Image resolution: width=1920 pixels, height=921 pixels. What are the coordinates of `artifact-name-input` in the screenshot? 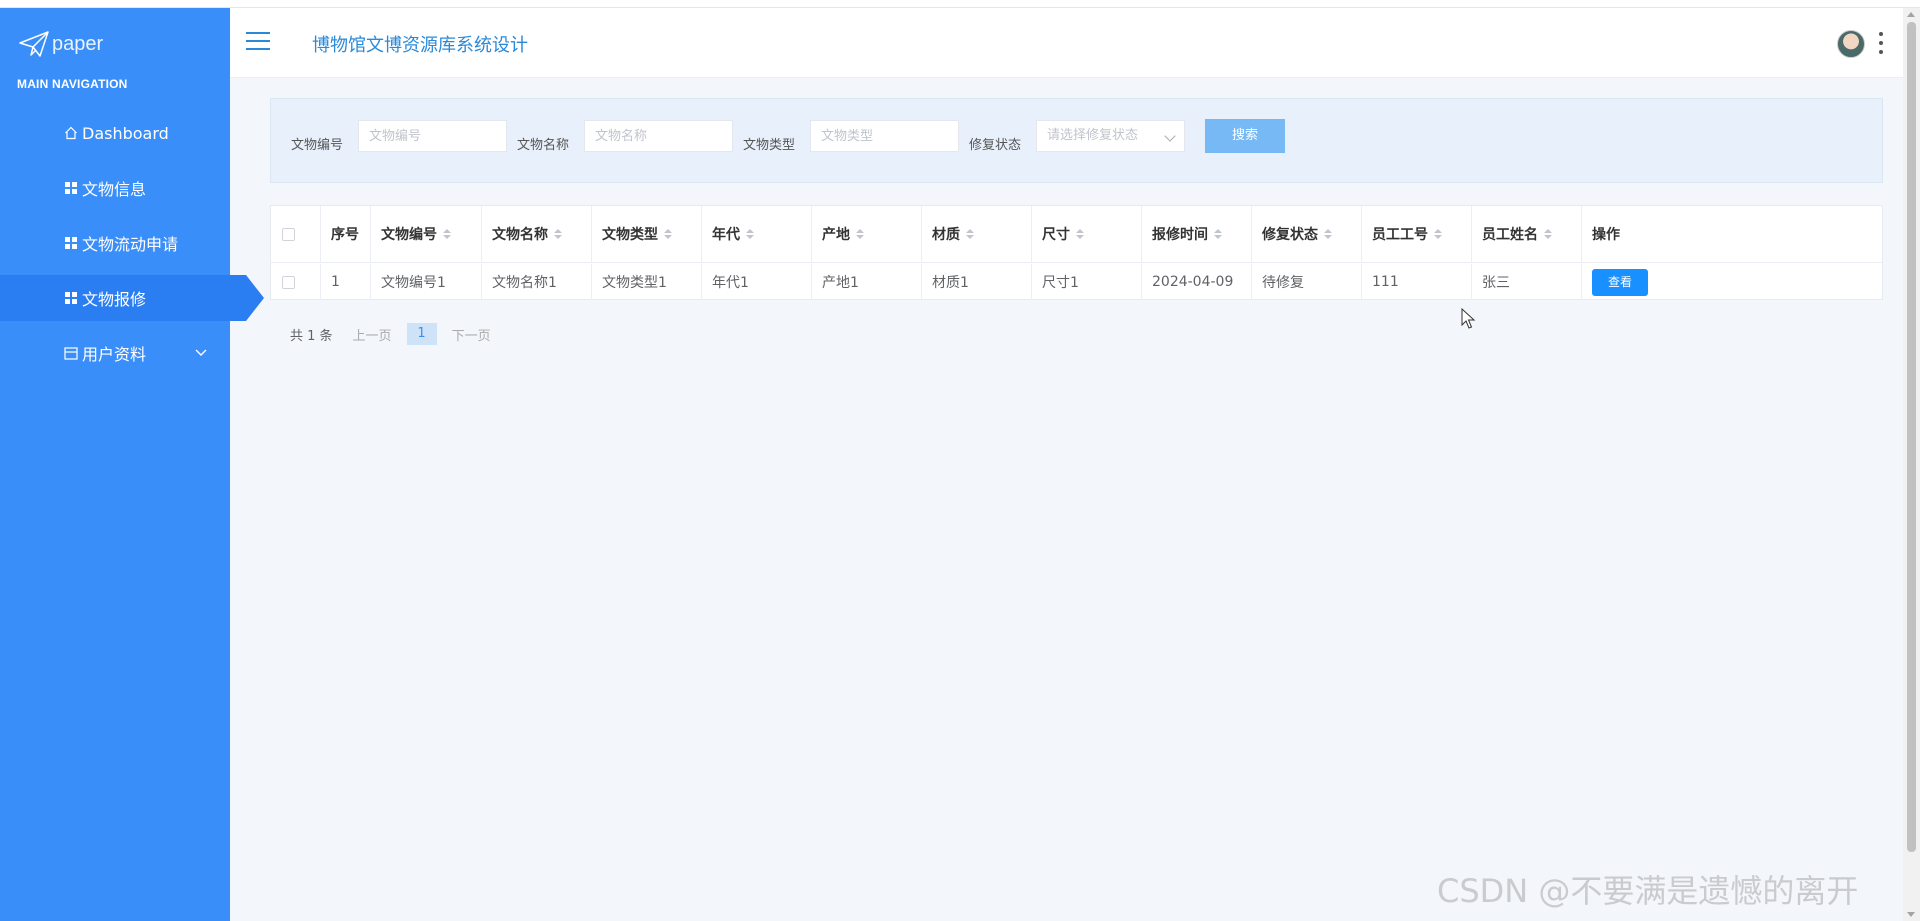 It's located at (658, 136).